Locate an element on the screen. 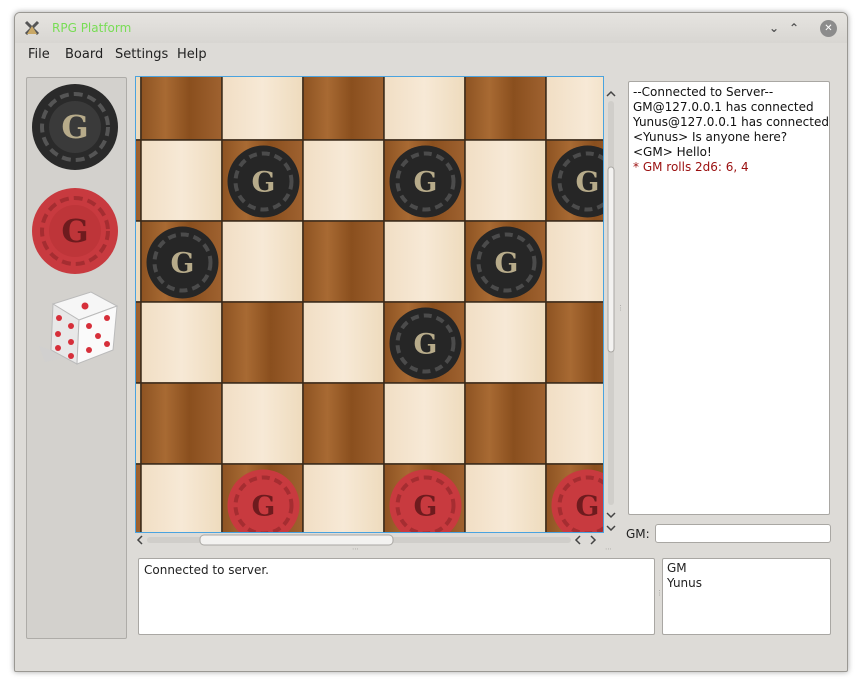 This screenshot has height=684, width=860. user-list-item: GM is located at coordinates (746, 568).